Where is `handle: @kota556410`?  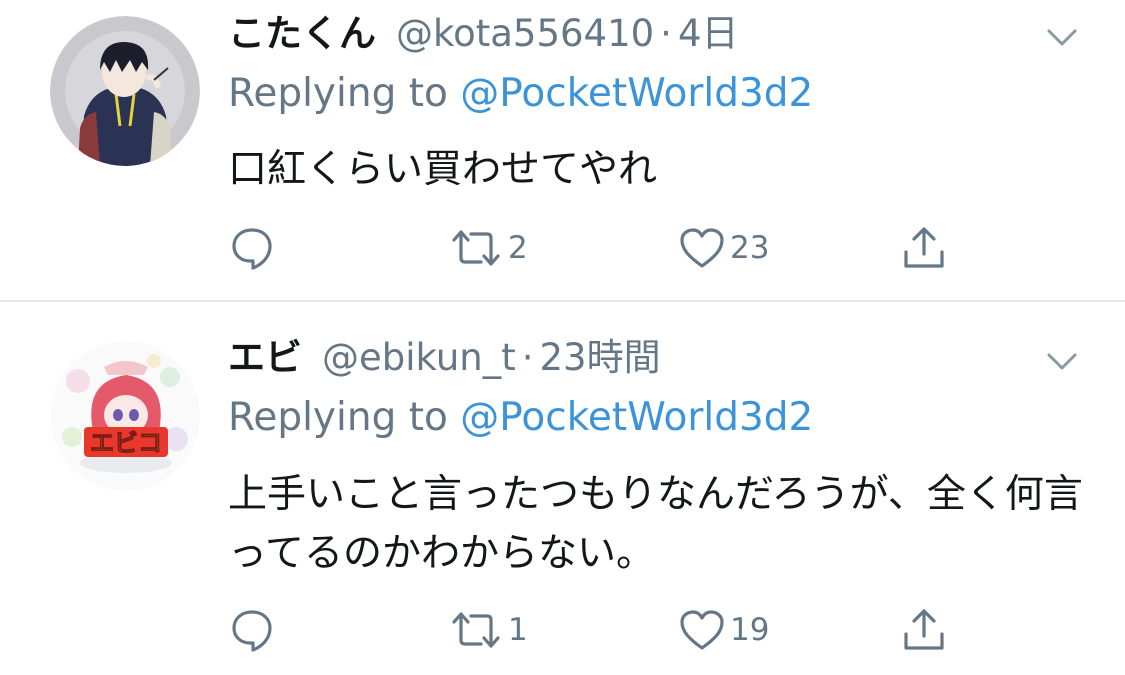
handle: @kota556410 is located at coordinates (525, 34).